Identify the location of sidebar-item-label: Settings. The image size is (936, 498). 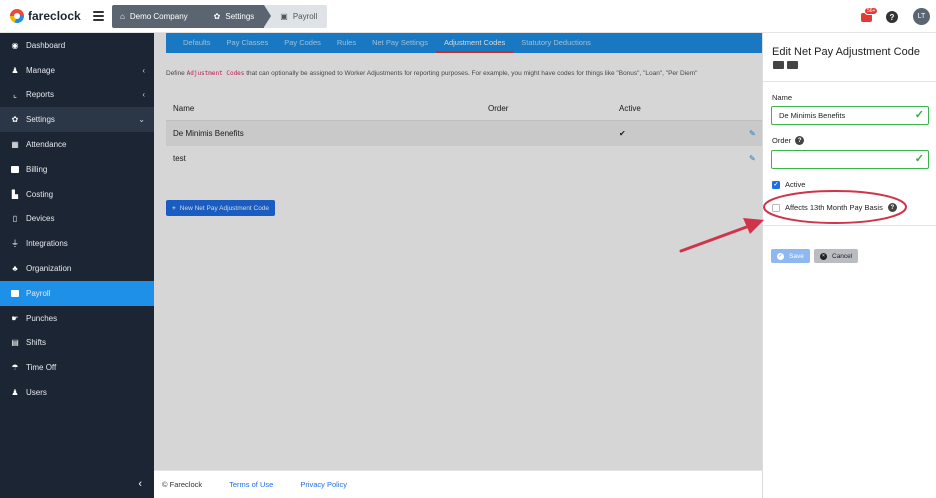
(40, 120).